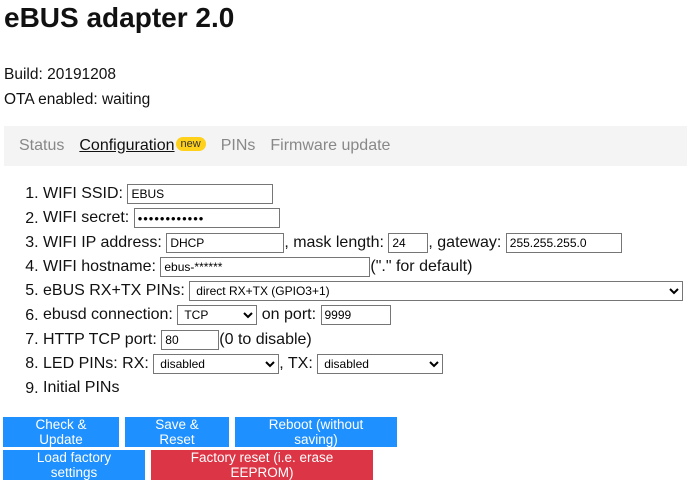 The image size is (687, 481). I want to click on led-pins-row: LED PINs: RX: disabled, TX: disabled, so click(363, 364).